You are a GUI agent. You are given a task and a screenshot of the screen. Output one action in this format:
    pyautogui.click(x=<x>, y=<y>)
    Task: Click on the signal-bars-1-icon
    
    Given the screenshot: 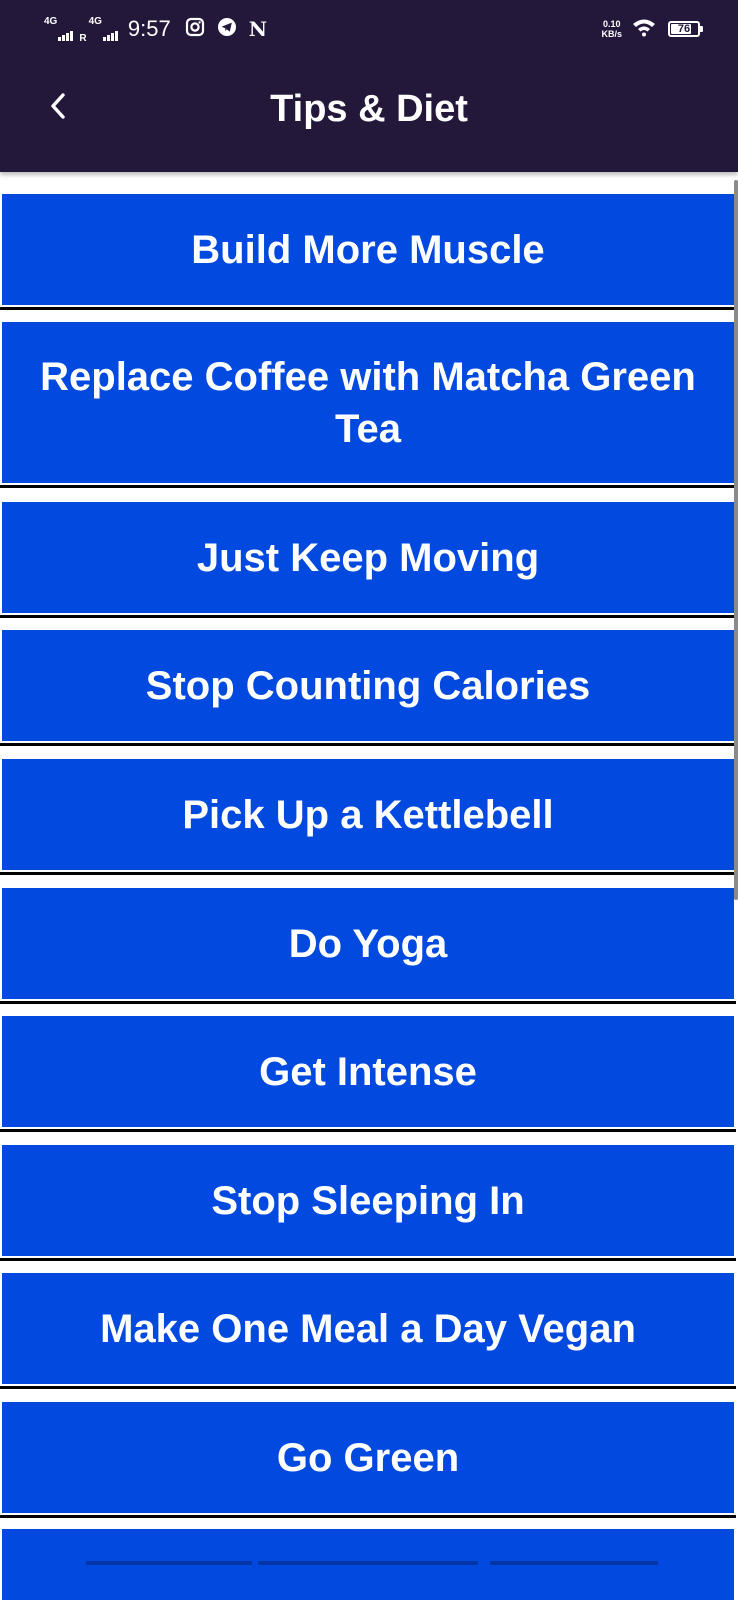 What is the action you would take?
    pyautogui.click(x=66, y=35)
    